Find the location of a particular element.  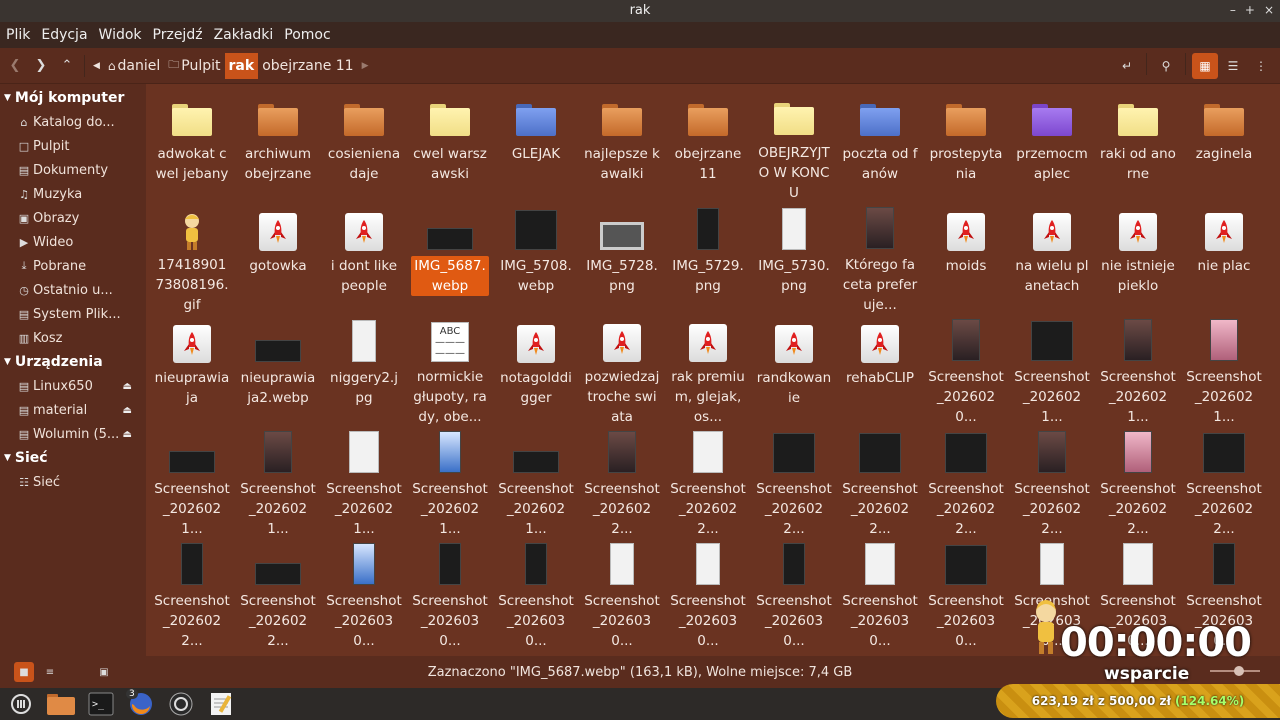

taskbar-terminal: >_ is located at coordinates (101, 704).